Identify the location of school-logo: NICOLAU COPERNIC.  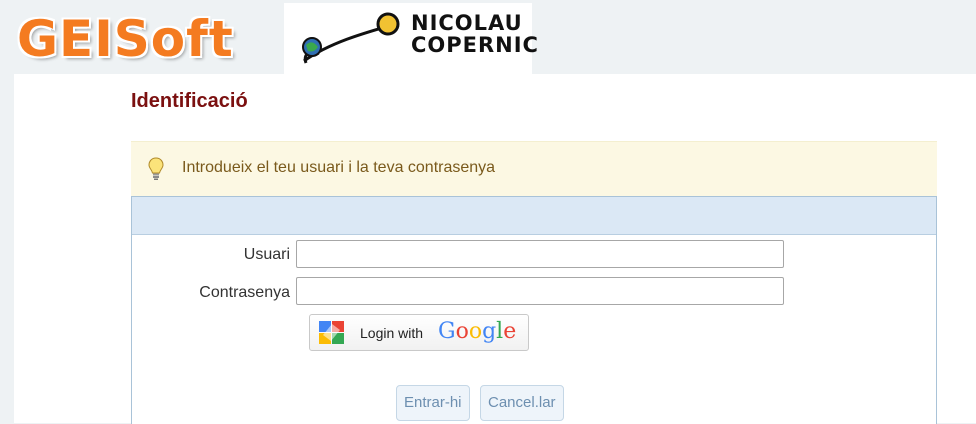
(411, 38).